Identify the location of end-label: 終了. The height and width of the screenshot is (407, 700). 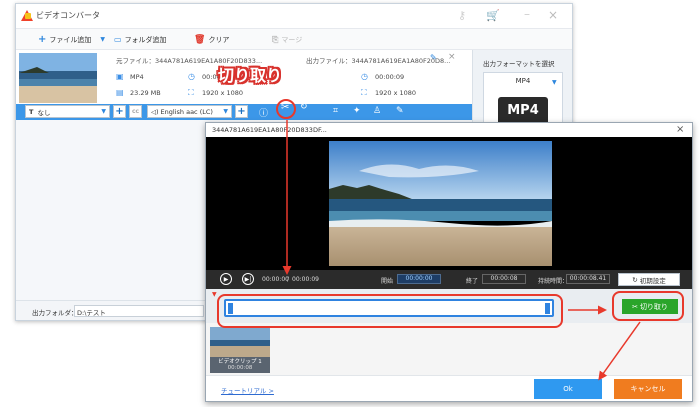
(472, 281).